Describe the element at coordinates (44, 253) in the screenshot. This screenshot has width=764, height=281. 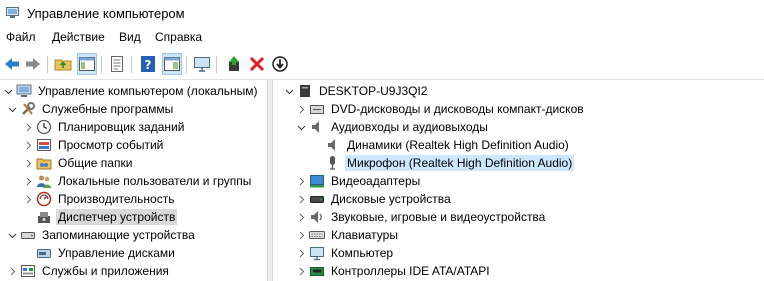
I see `disk-management-icon` at that location.